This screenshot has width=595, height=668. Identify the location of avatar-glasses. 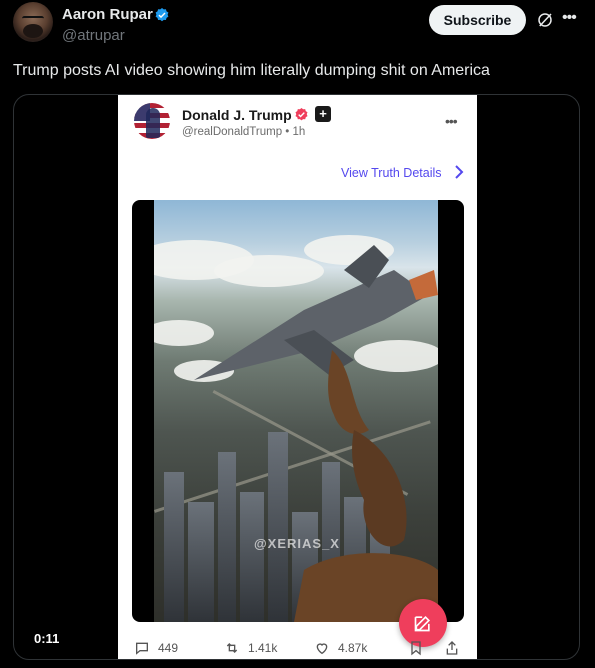
(33, 18).